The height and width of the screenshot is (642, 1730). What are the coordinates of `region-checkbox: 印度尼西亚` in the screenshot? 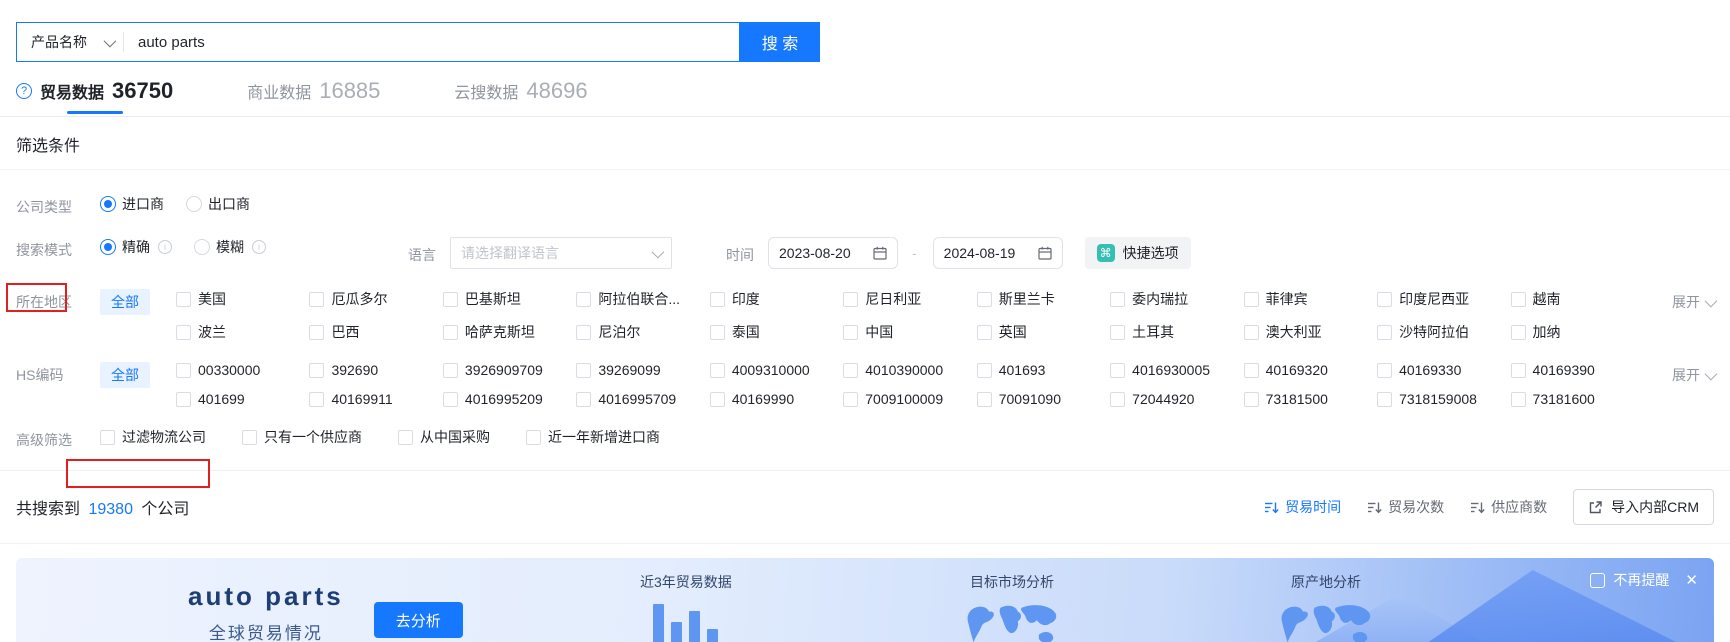 It's located at (1443, 299).